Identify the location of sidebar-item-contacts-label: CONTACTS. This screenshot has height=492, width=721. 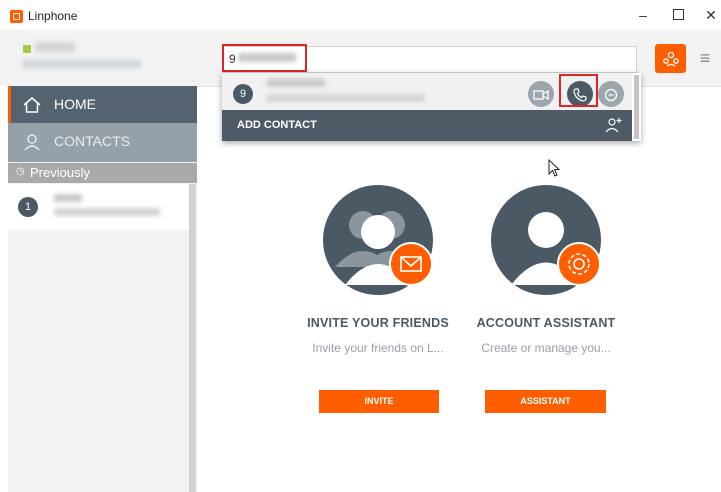
(92, 141).